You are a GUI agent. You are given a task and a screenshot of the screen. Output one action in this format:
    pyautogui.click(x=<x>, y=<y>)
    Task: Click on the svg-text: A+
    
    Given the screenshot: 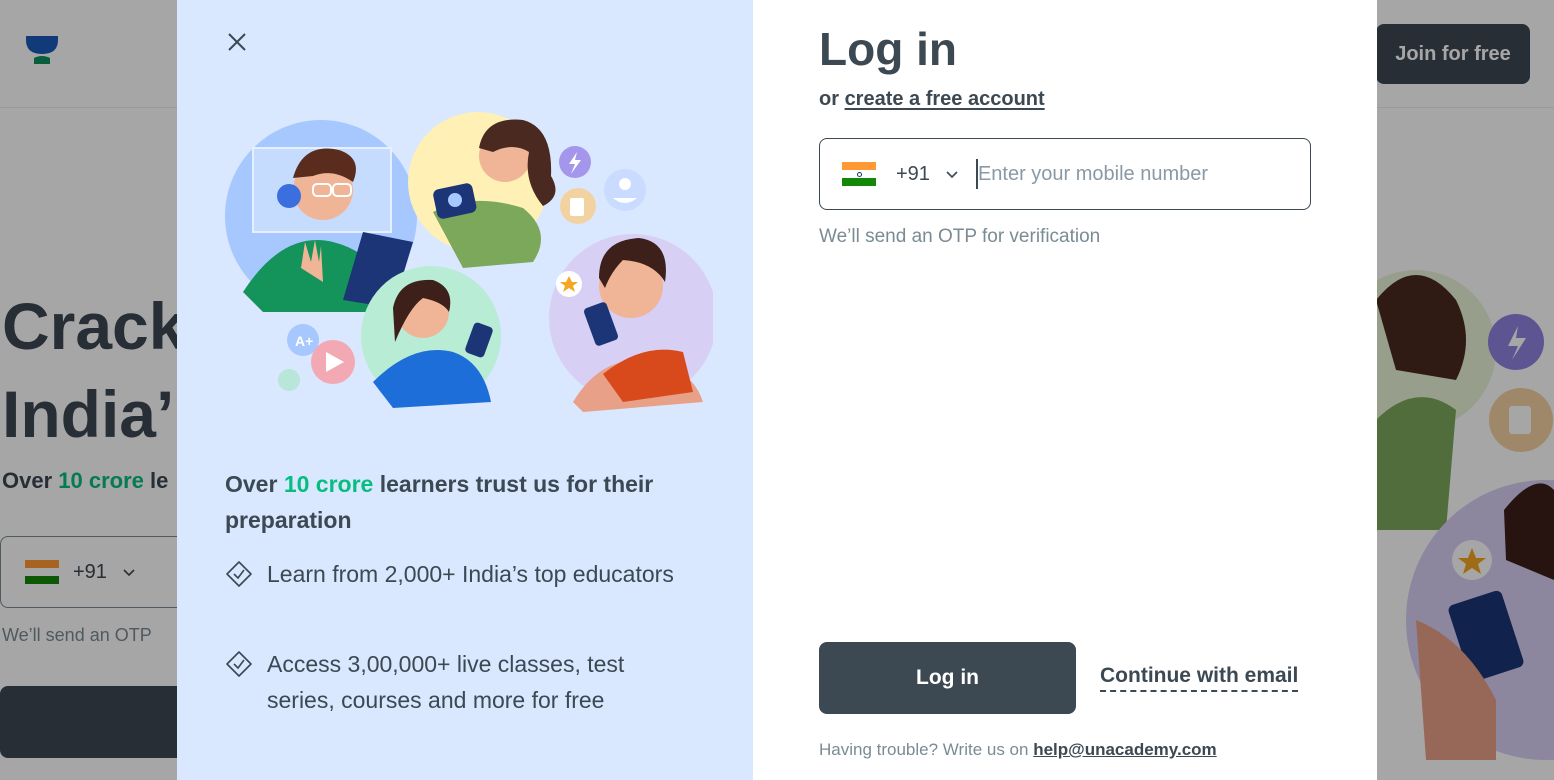 What is the action you would take?
    pyautogui.click(x=304, y=341)
    